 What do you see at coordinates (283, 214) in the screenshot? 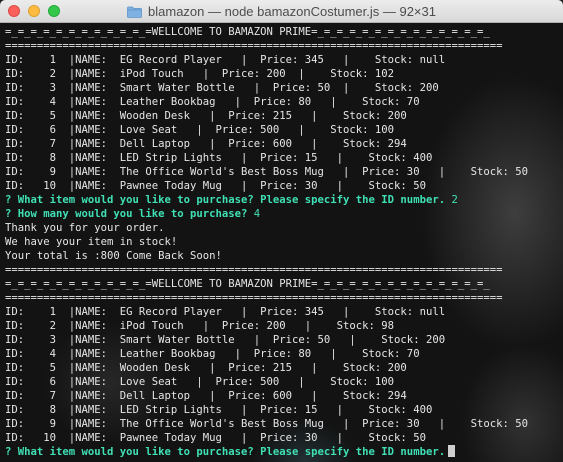
I see `prompt-line: ? How many would you like to purchase? 4` at bounding box center [283, 214].